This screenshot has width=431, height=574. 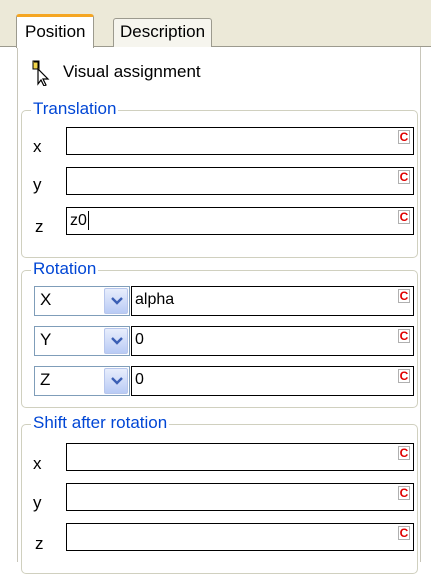 I want to click on translation-y-label: y, so click(x=37, y=184).